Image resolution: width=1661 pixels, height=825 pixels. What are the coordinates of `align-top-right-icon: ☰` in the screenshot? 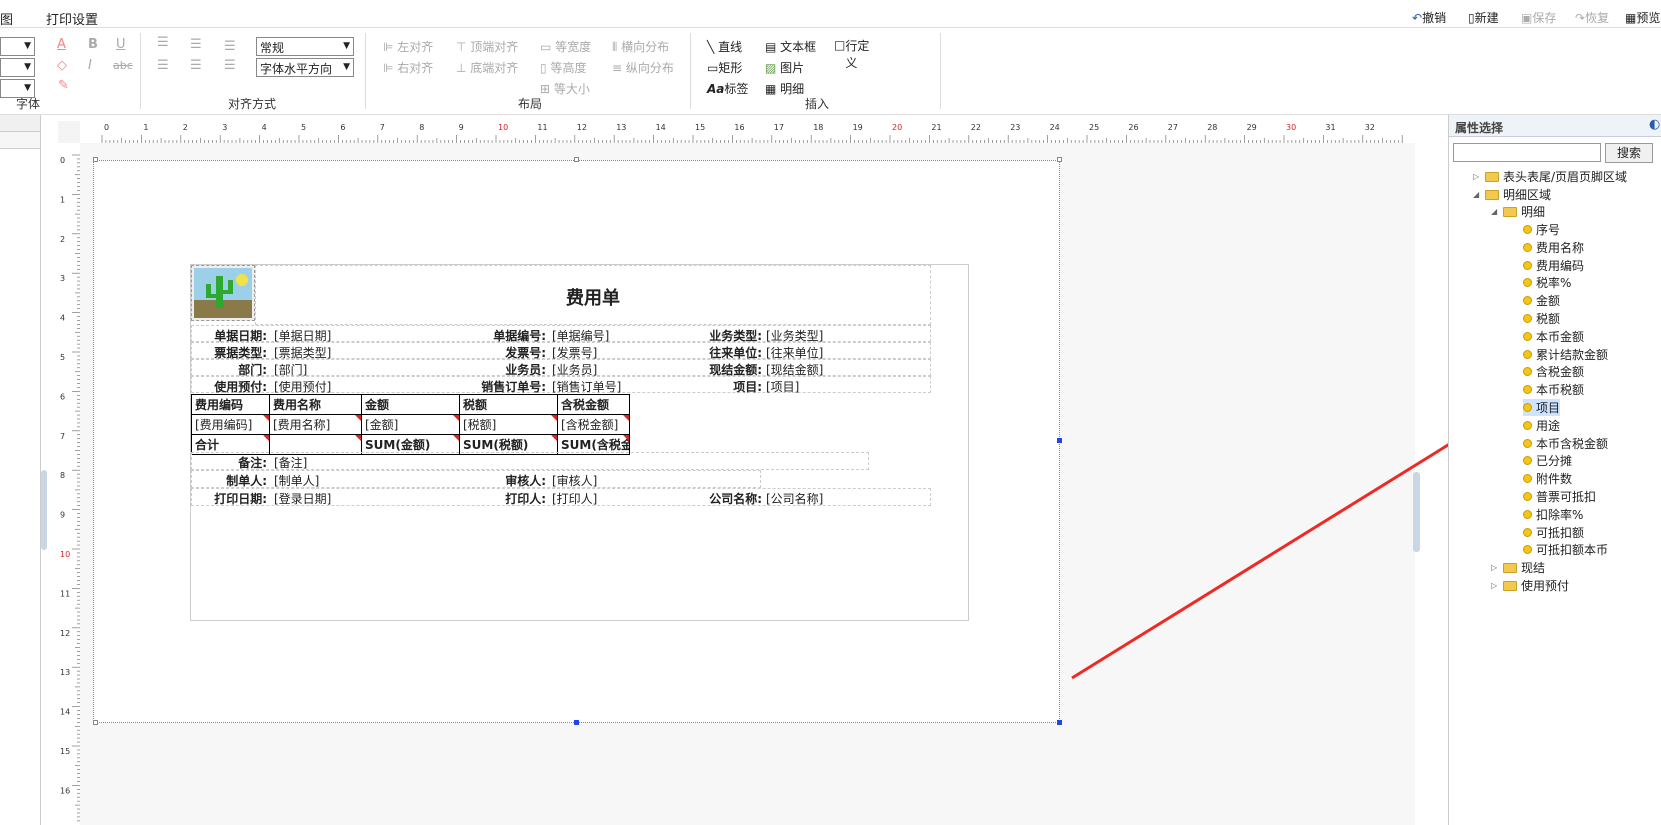 It's located at (230, 46).